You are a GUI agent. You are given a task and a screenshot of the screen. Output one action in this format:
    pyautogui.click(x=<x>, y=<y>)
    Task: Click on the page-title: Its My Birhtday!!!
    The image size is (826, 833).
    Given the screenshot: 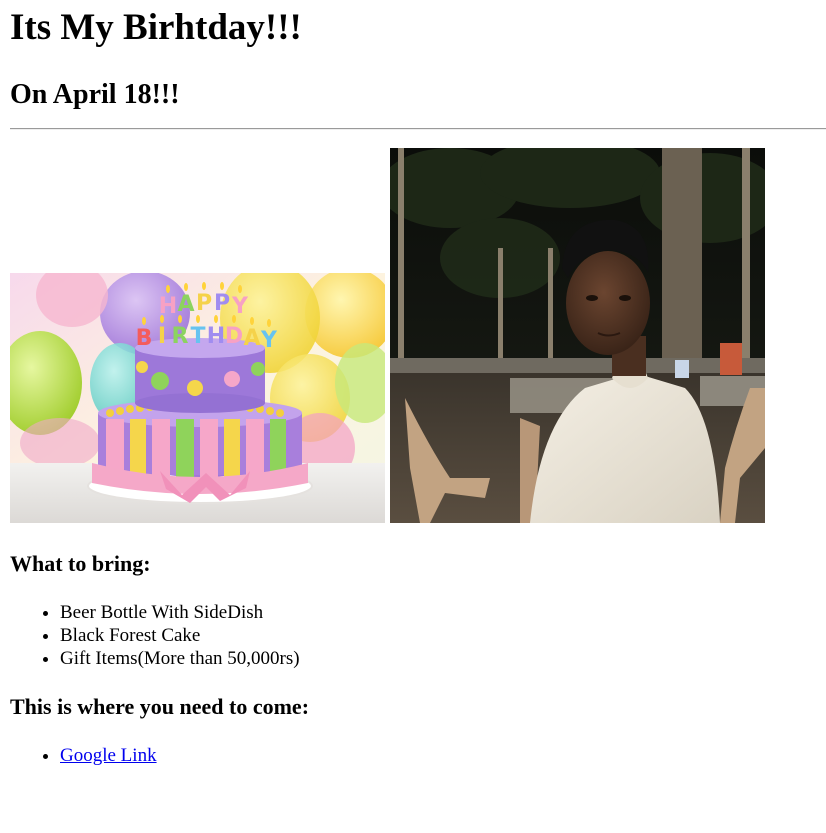 What is the action you would take?
    pyautogui.click(x=156, y=27)
    